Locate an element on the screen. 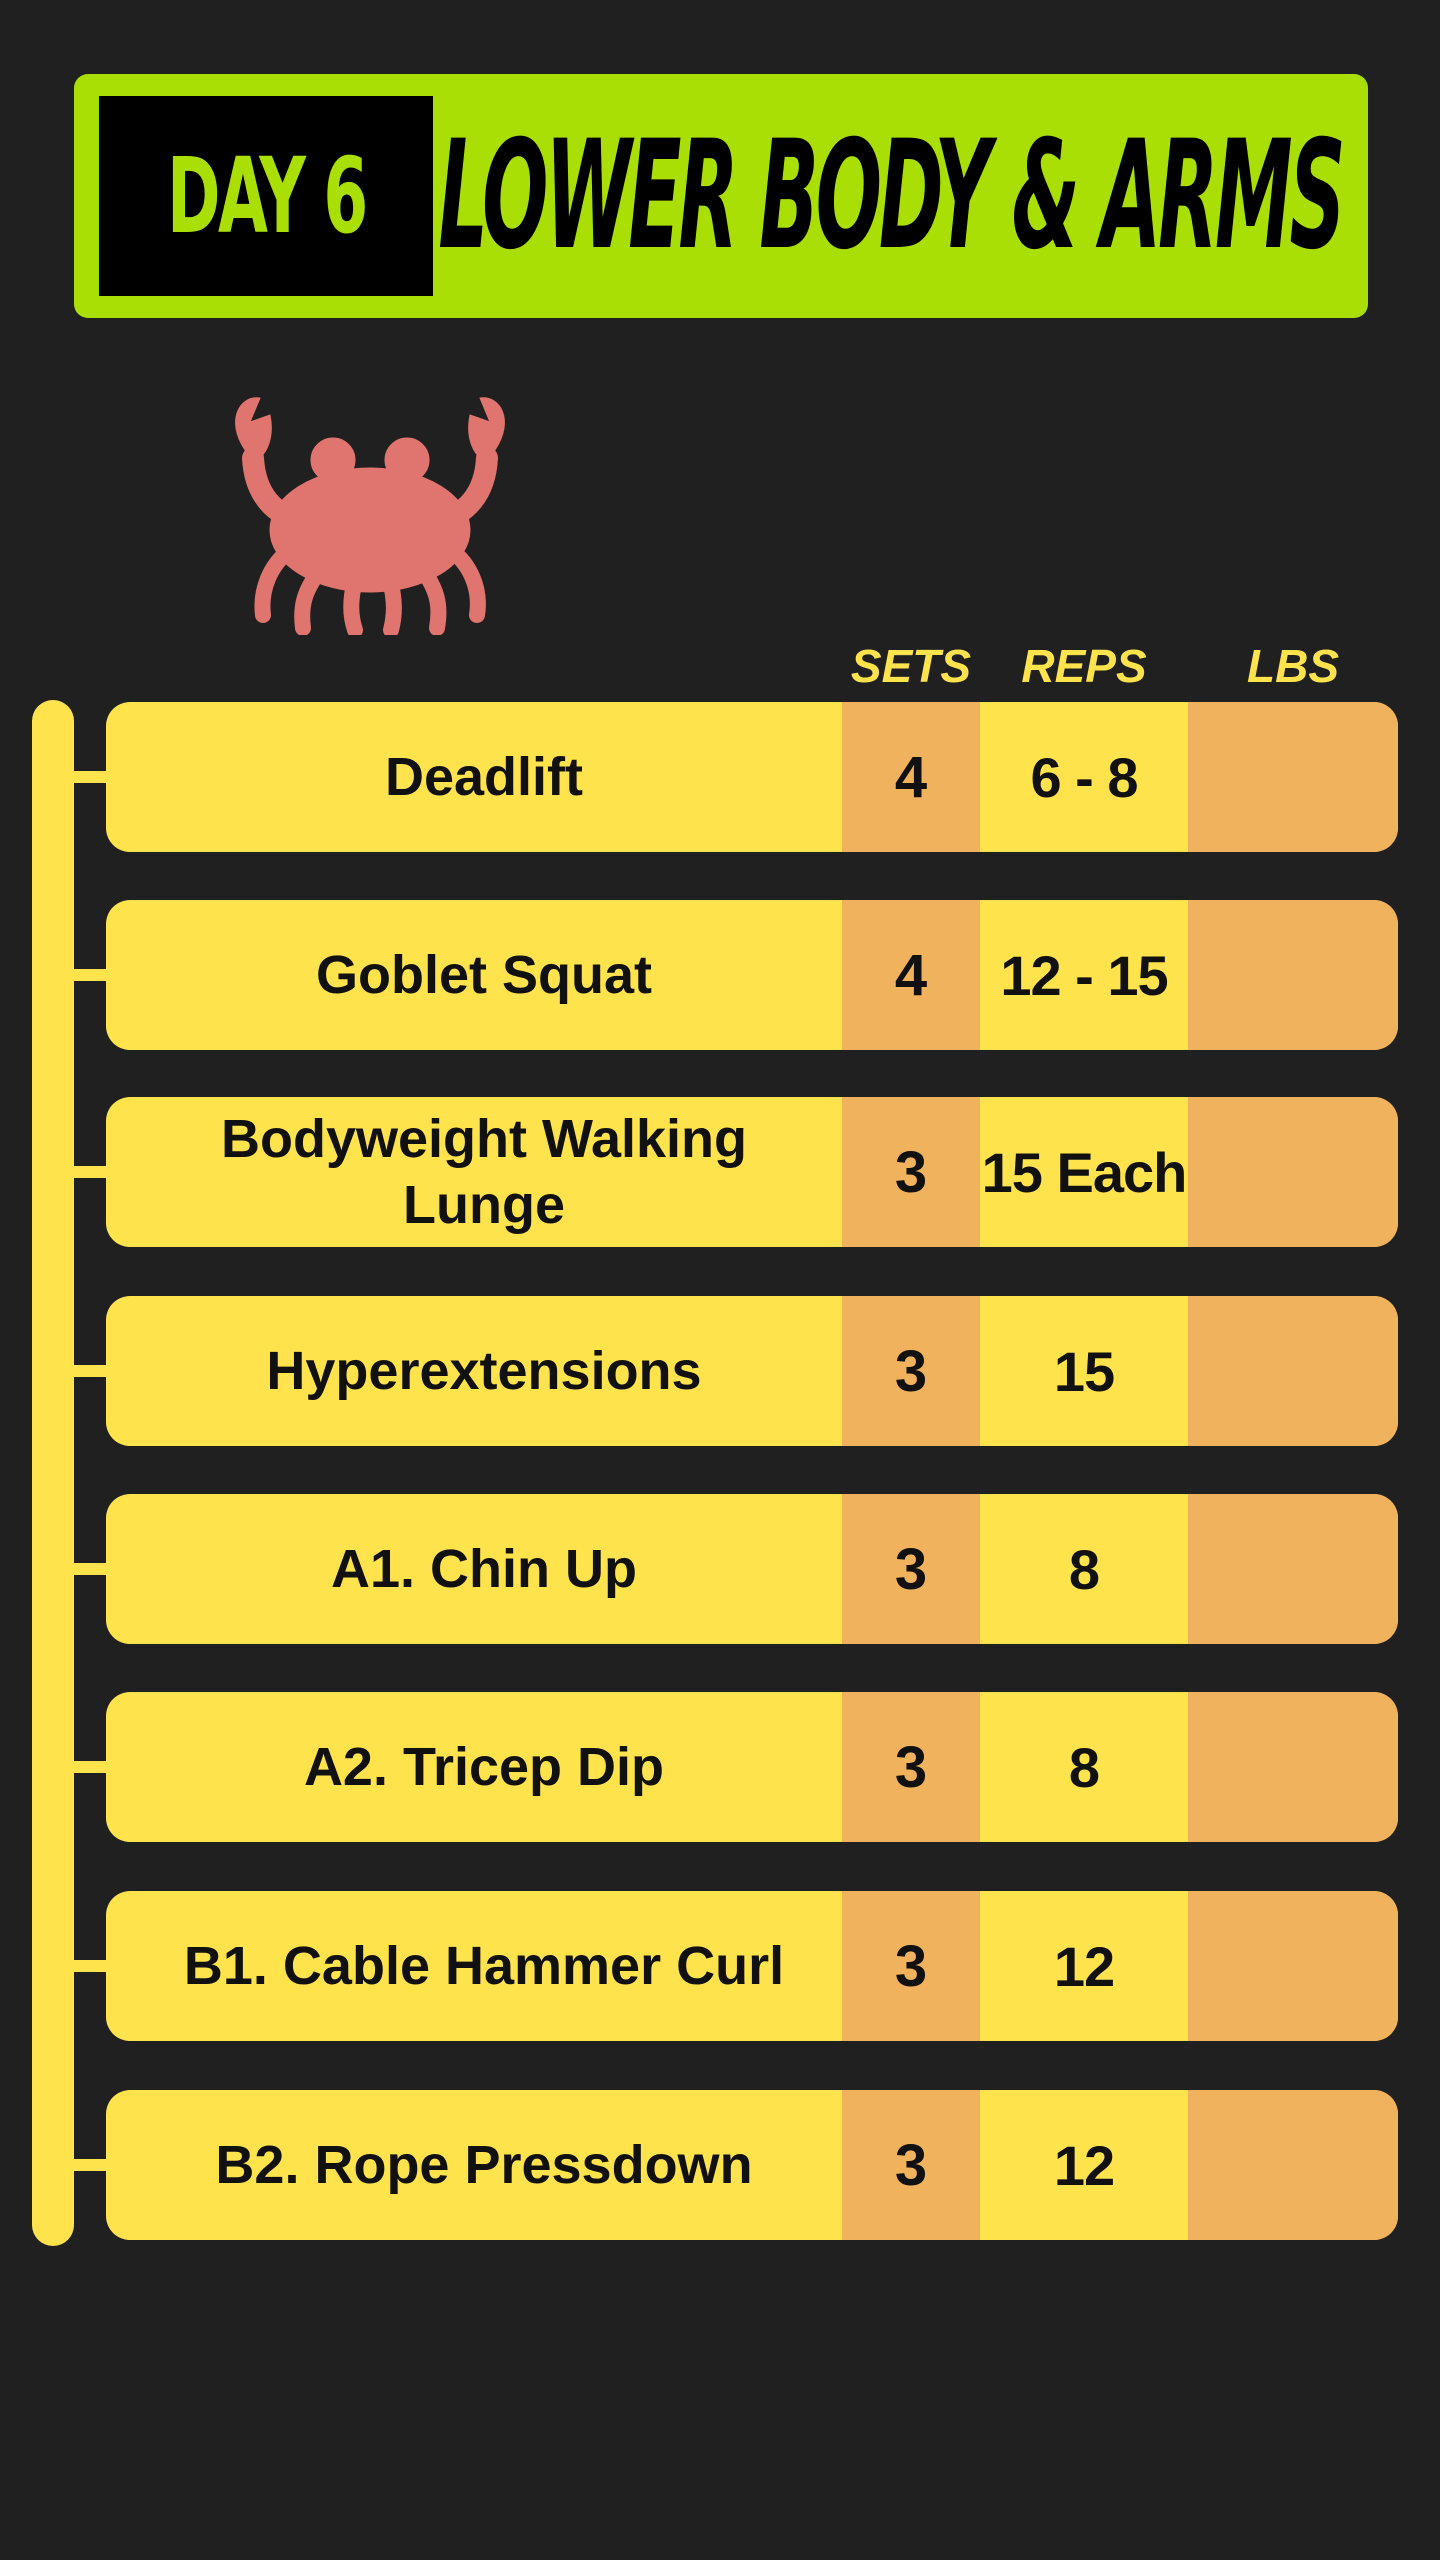 The width and height of the screenshot is (1440, 2560). column-header-reps: REPS is located at coordinates (1084, 666).